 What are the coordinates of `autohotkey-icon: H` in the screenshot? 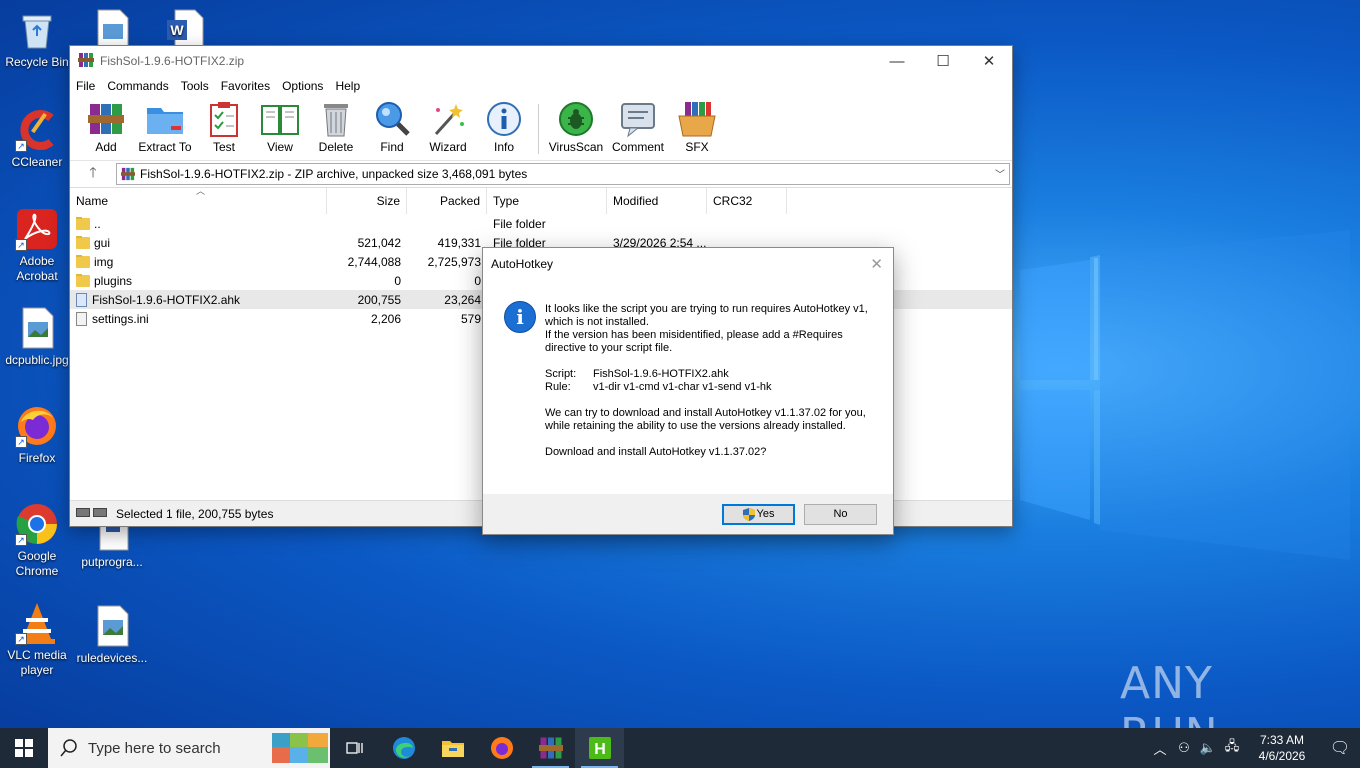 It's located at (599, 748).